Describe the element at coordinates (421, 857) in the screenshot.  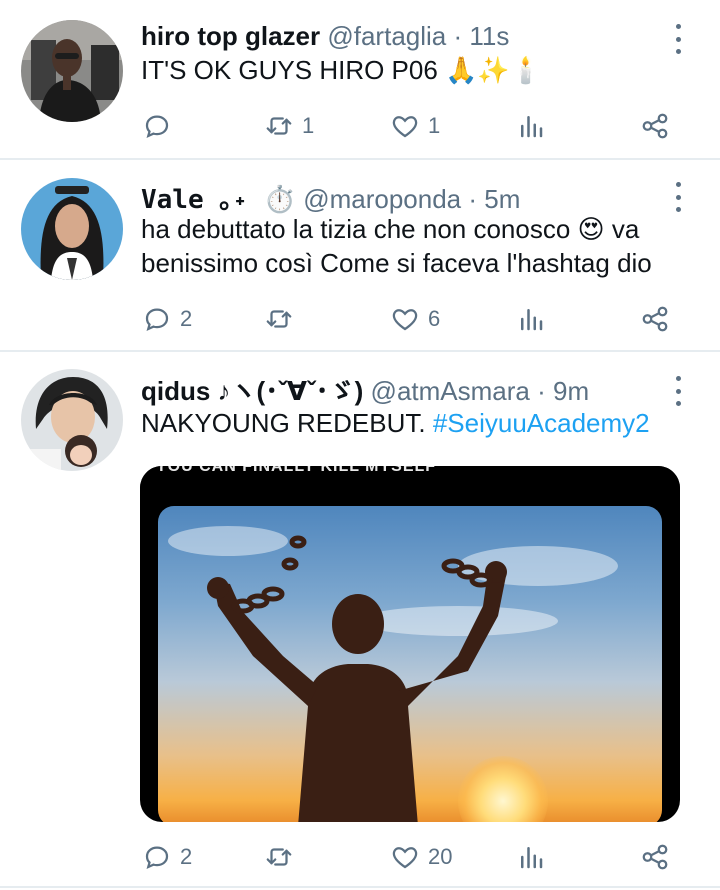
I see `like-button: 20` at that location.